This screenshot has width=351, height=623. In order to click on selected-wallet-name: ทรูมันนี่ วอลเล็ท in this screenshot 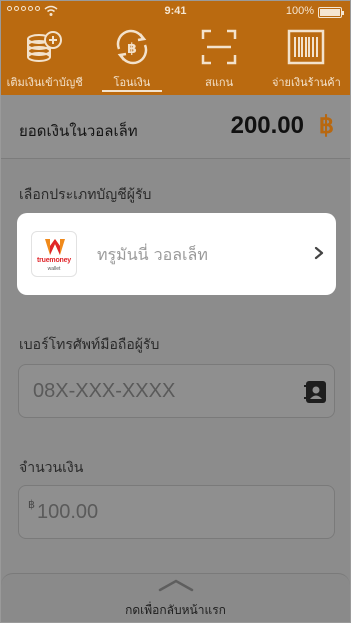, I will do `click(152, 254)`.